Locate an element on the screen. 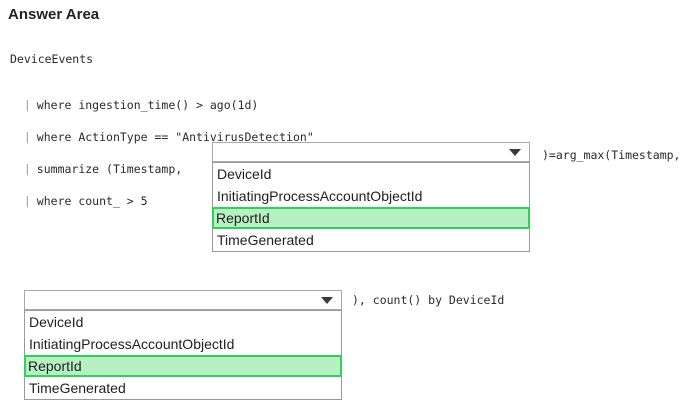  dropdown-1-option-timegenerated: TimeGenerated is located at coordinates (371, 240).